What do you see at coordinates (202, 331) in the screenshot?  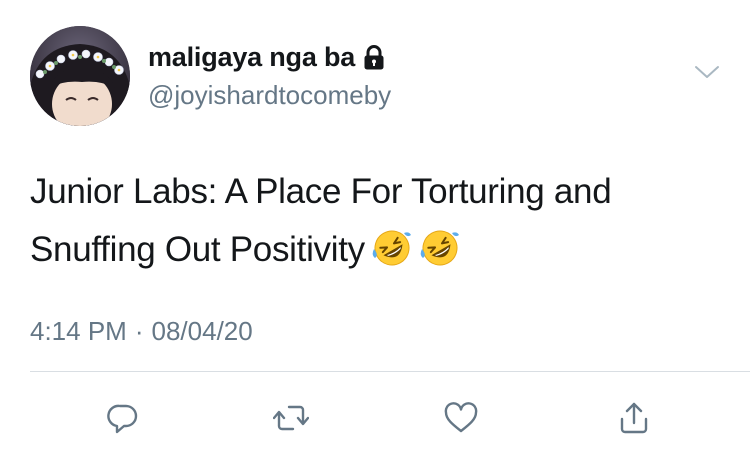 I see `tweet-date: 08/04/20` at bounding box center [202, 331].